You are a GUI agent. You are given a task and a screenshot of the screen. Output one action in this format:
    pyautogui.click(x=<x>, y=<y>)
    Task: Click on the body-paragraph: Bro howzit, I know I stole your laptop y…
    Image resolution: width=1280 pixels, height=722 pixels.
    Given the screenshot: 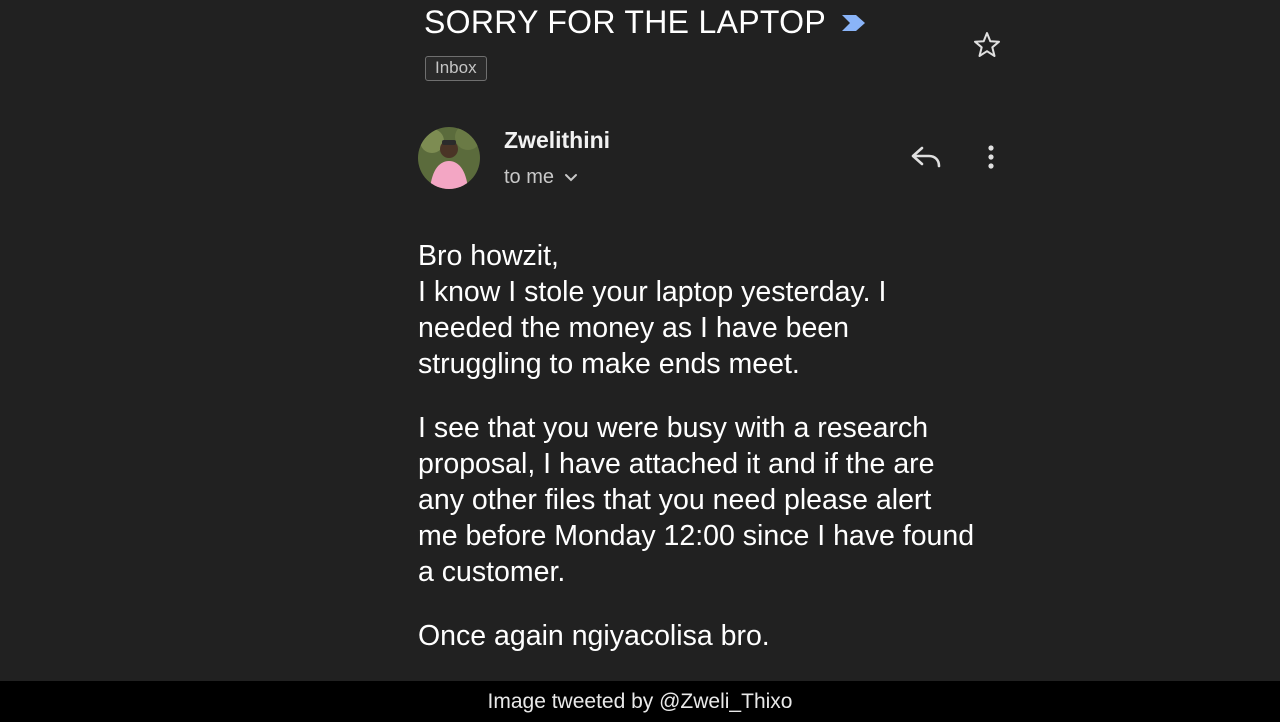 What is the action you would take?
    pyautogui.click(x=652, y=310)
    